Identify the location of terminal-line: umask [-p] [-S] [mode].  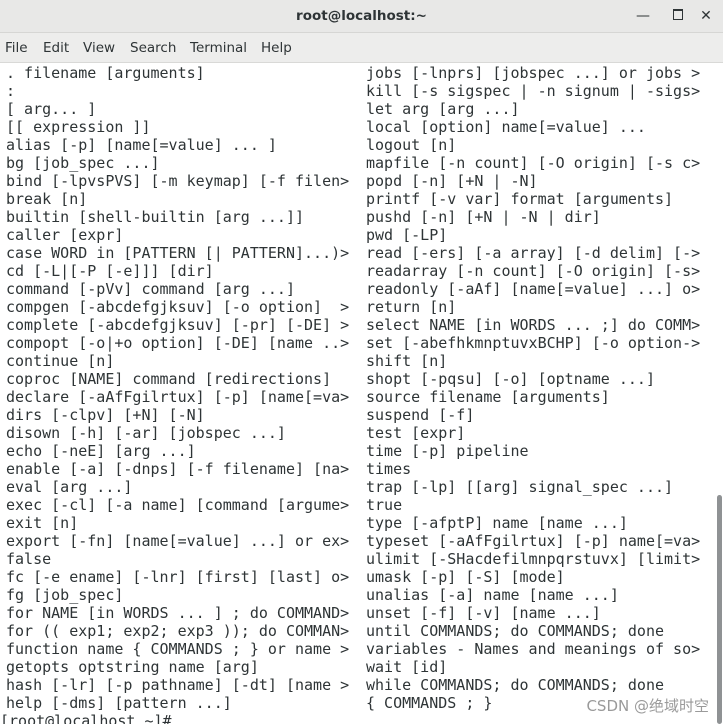
(465, 577).